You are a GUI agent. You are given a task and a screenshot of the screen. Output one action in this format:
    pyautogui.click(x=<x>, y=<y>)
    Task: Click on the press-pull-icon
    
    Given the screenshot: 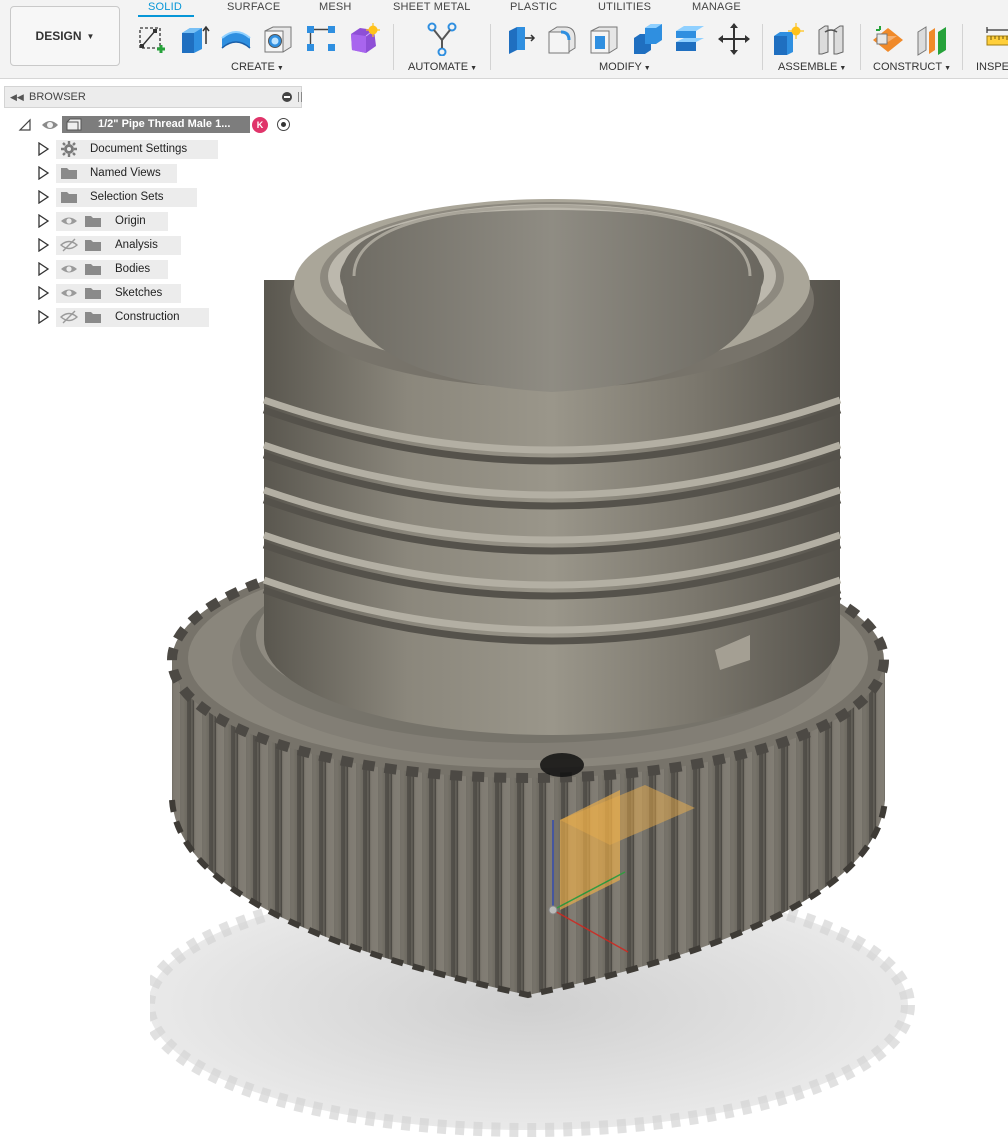 What is the action you would take?
    pyautogui.click(x=520, y=39)
    